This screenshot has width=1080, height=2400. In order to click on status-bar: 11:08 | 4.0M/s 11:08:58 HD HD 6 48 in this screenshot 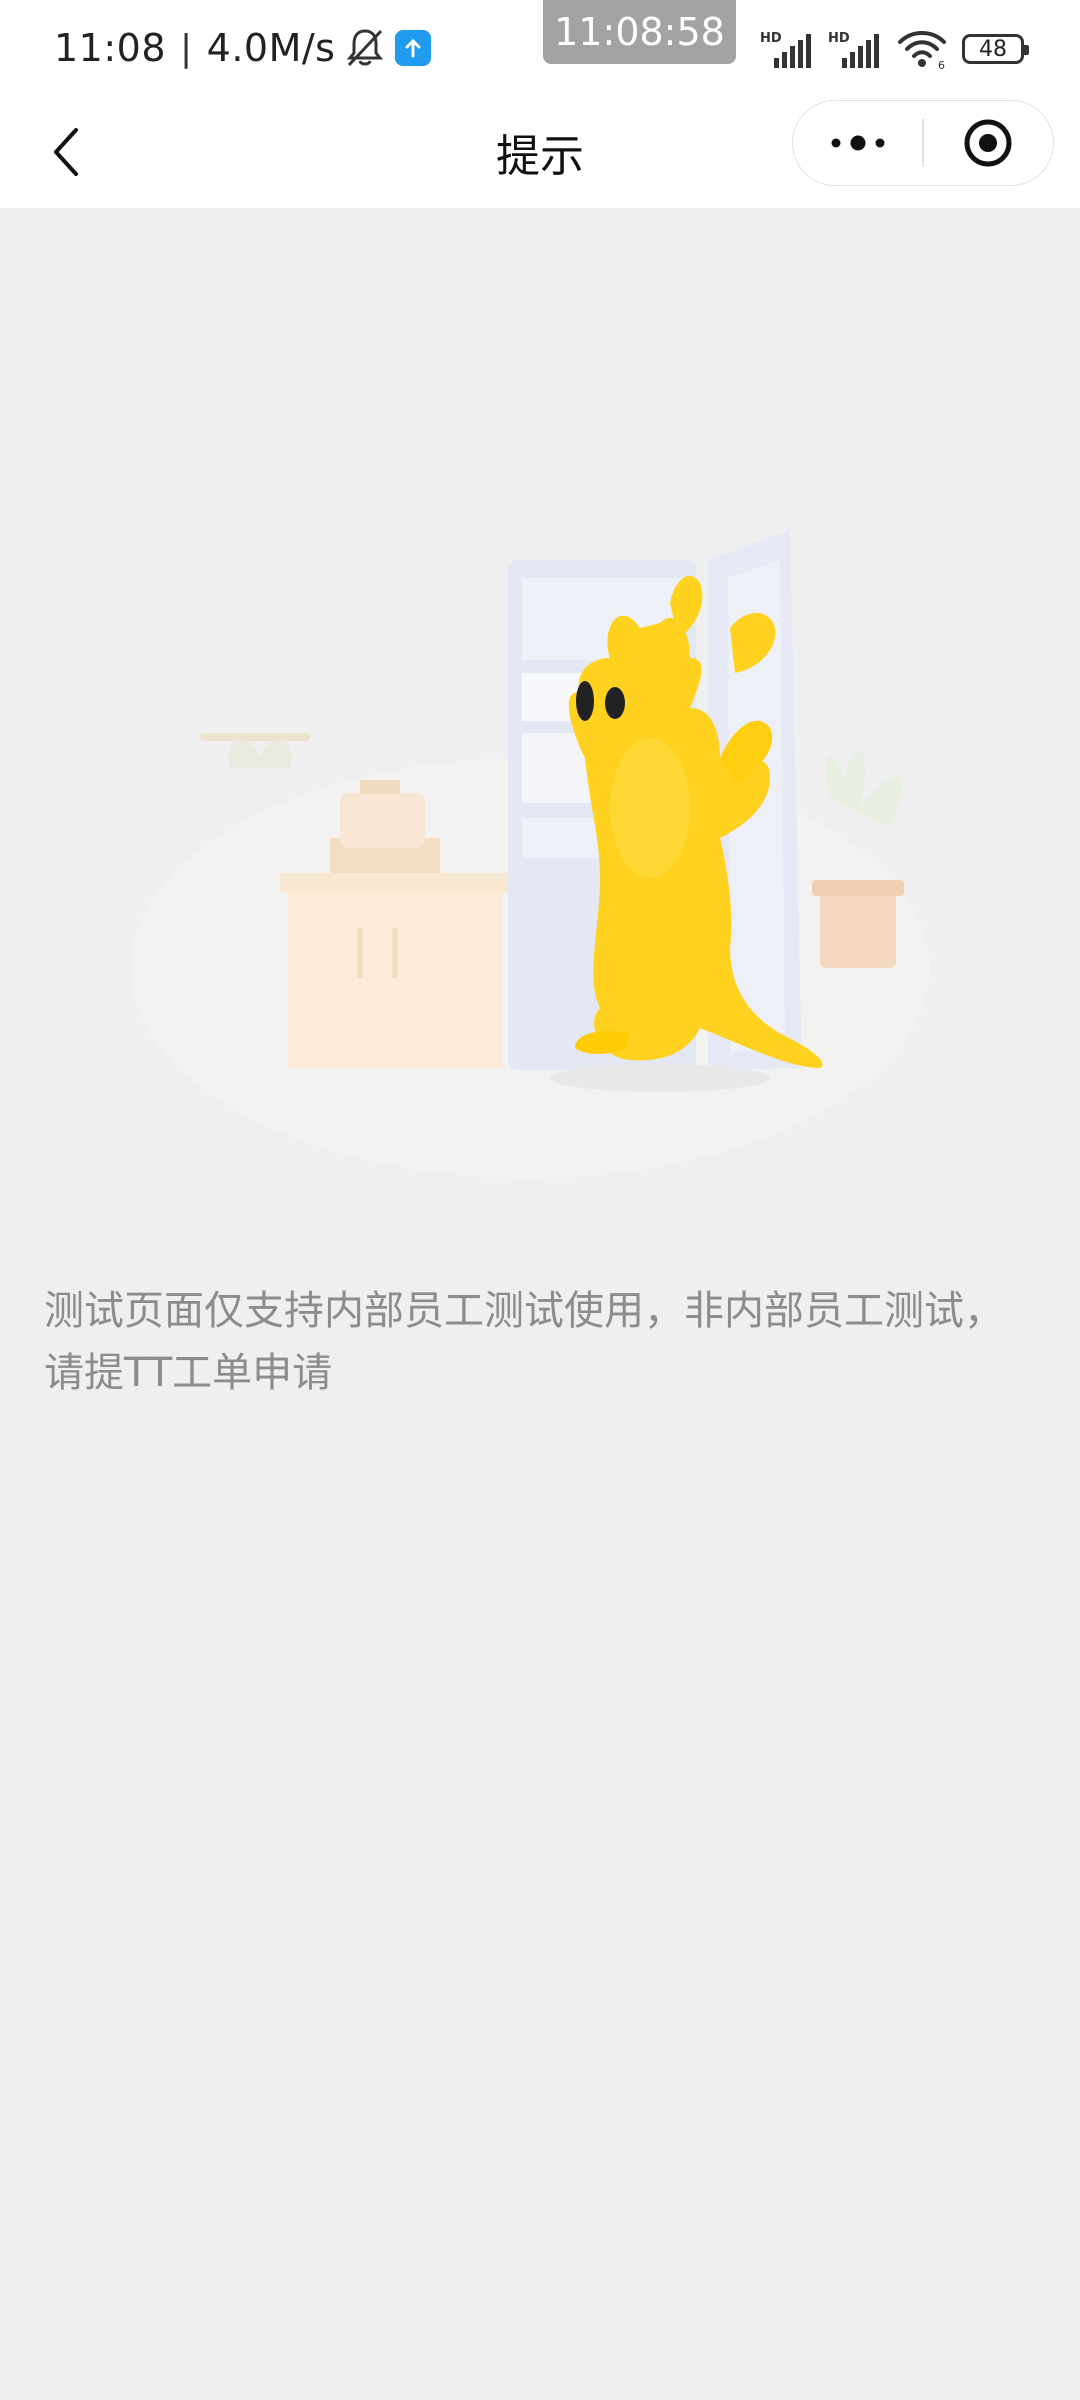, I will do `click(540, 48)`.